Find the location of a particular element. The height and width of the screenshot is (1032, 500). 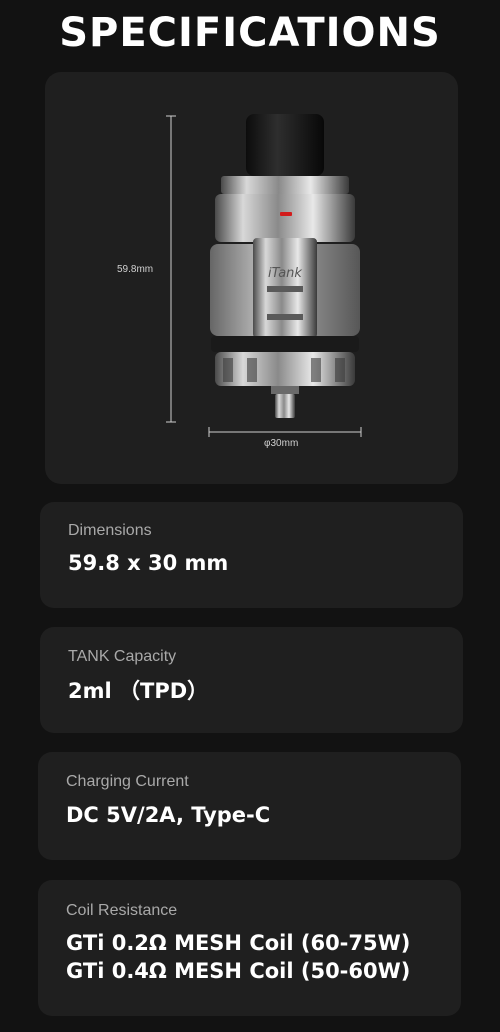

spec-card-dimensions: Dimensions 59.8 x 30 mm is located at coordinates (251, 555).